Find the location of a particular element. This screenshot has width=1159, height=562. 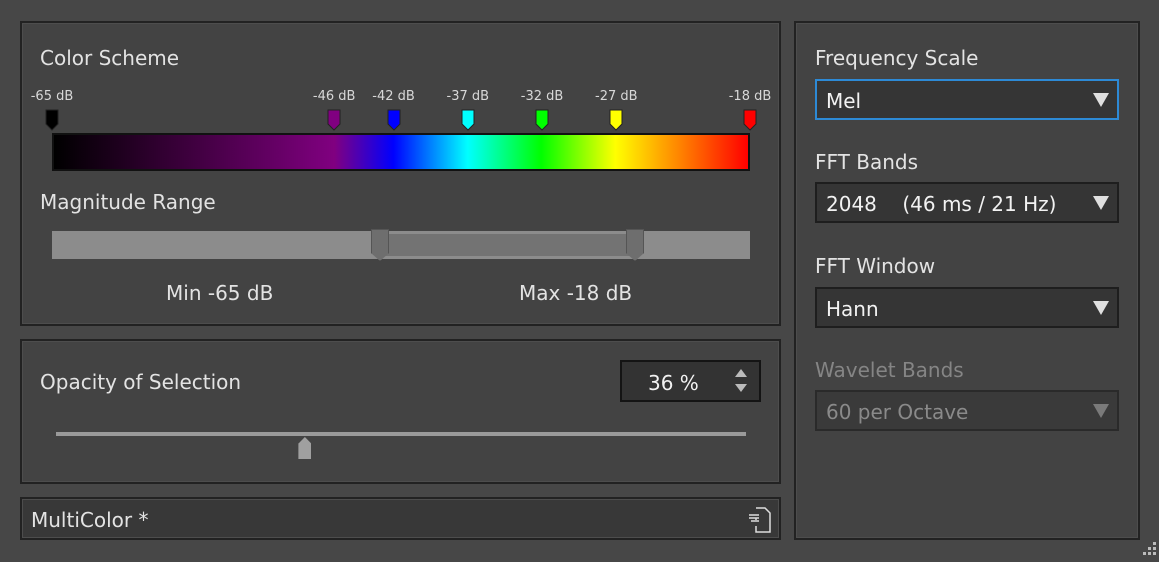

color-gradient-bar is located at coordinates (401, 152).